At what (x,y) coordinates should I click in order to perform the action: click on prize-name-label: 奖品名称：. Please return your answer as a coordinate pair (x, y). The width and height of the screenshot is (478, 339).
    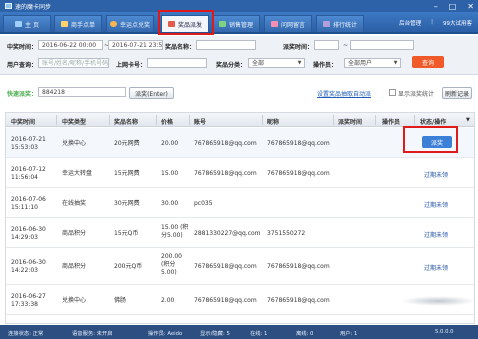
    Looking at the image, I should click on (180, 47).